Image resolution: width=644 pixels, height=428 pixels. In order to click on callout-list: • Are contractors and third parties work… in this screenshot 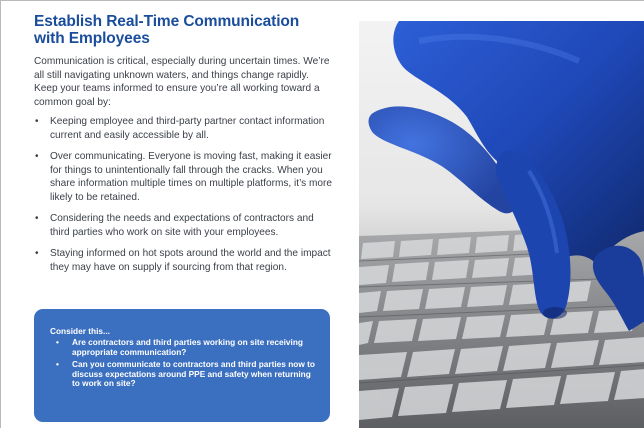, I will do `click(183, 363)`.